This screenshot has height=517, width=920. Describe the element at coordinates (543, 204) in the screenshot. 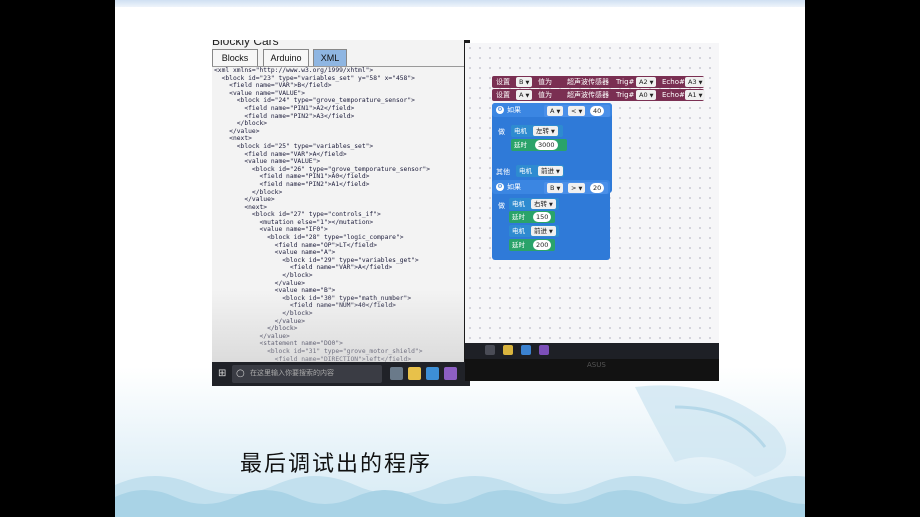

I see `motor-direction-dropdown: 右转 ▼` at that location.